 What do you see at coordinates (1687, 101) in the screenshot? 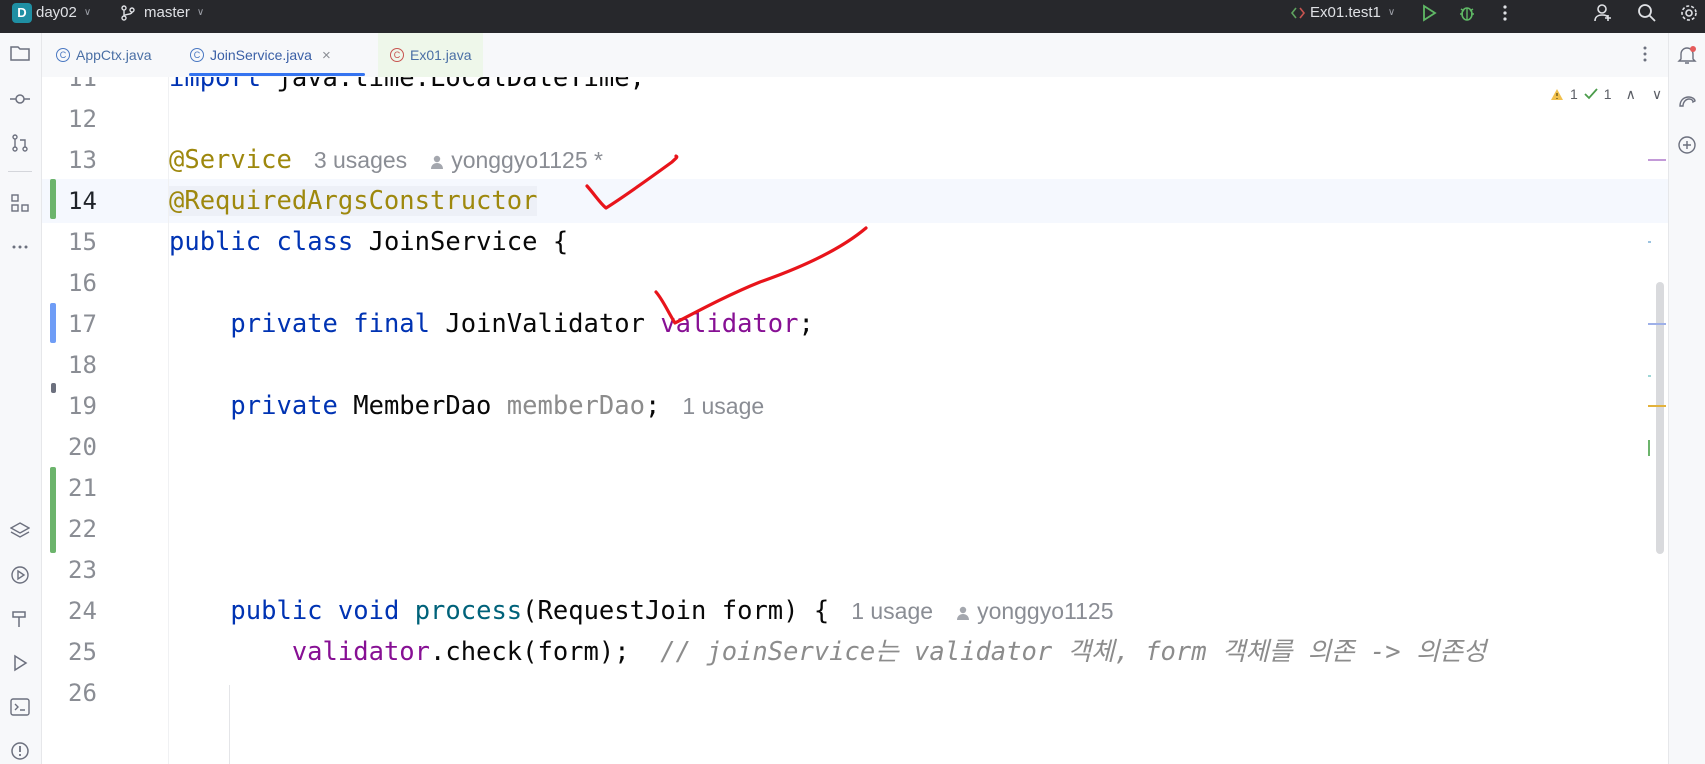
I see `gradle-elephant-icon` at bounding box center [1687, 101].